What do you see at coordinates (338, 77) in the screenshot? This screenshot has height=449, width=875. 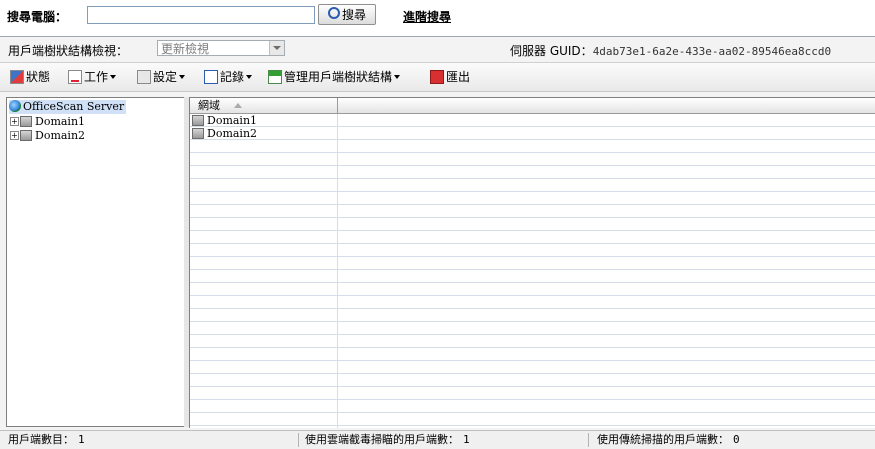 I see `manage-label: 管理用戶端樹狀結構` at bounding box center [338, 77].